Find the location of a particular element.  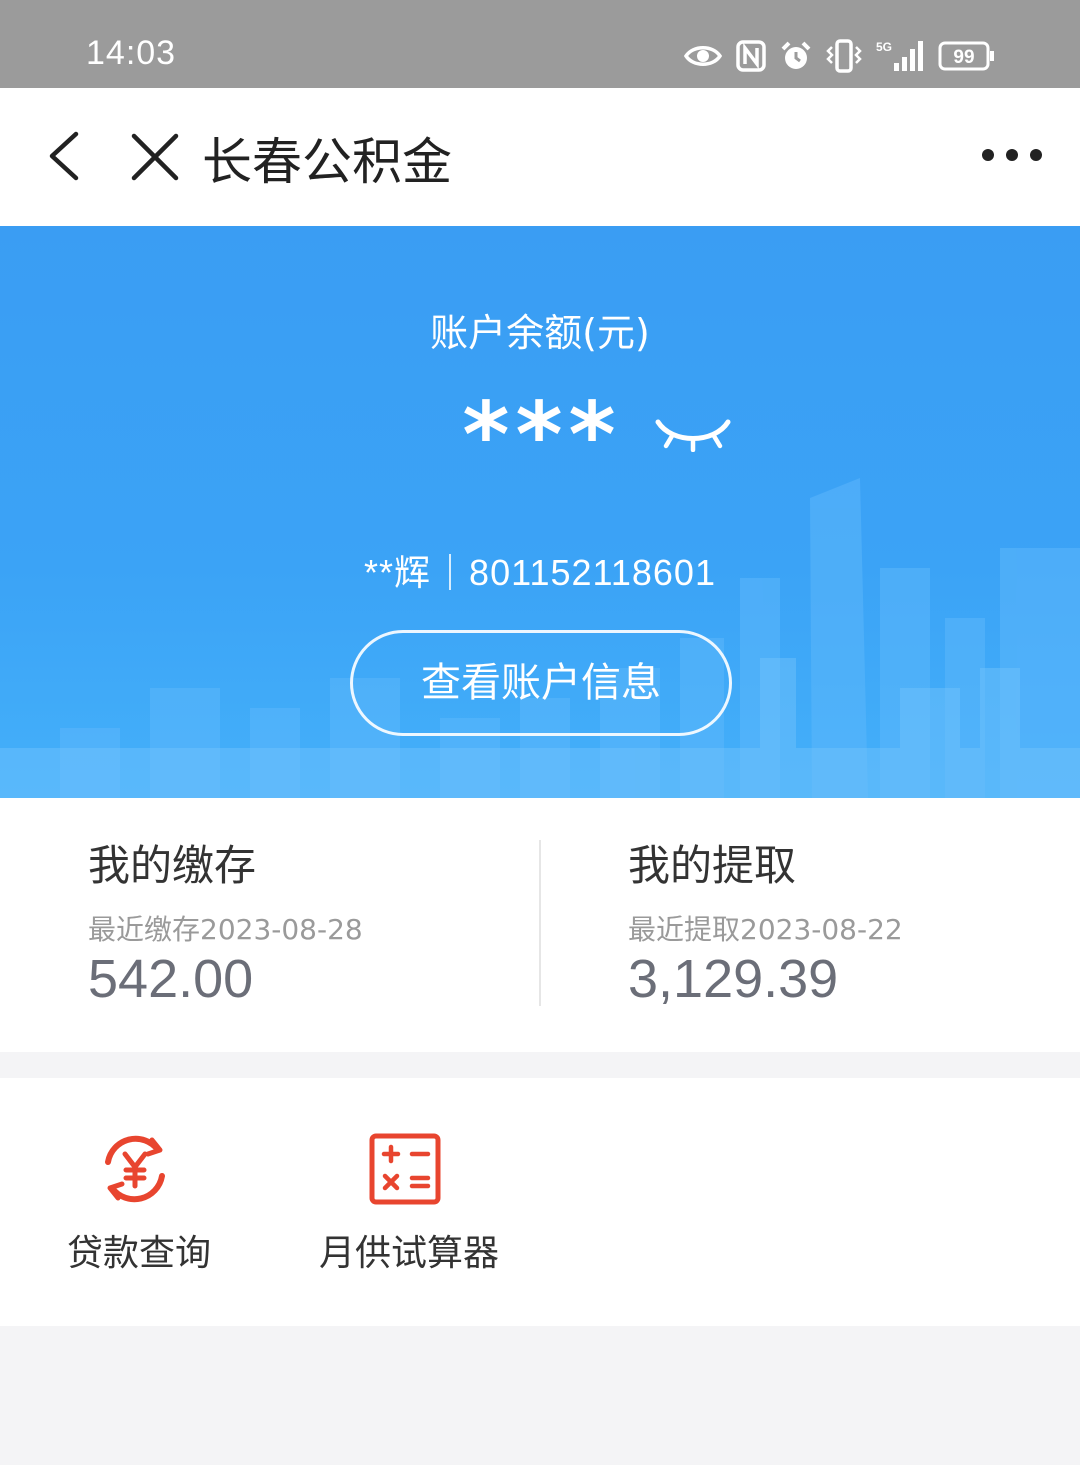

deposit-summary: 我的缴存 最近缴存2023-08-28 542.00 is located at coordinates (308, 925).